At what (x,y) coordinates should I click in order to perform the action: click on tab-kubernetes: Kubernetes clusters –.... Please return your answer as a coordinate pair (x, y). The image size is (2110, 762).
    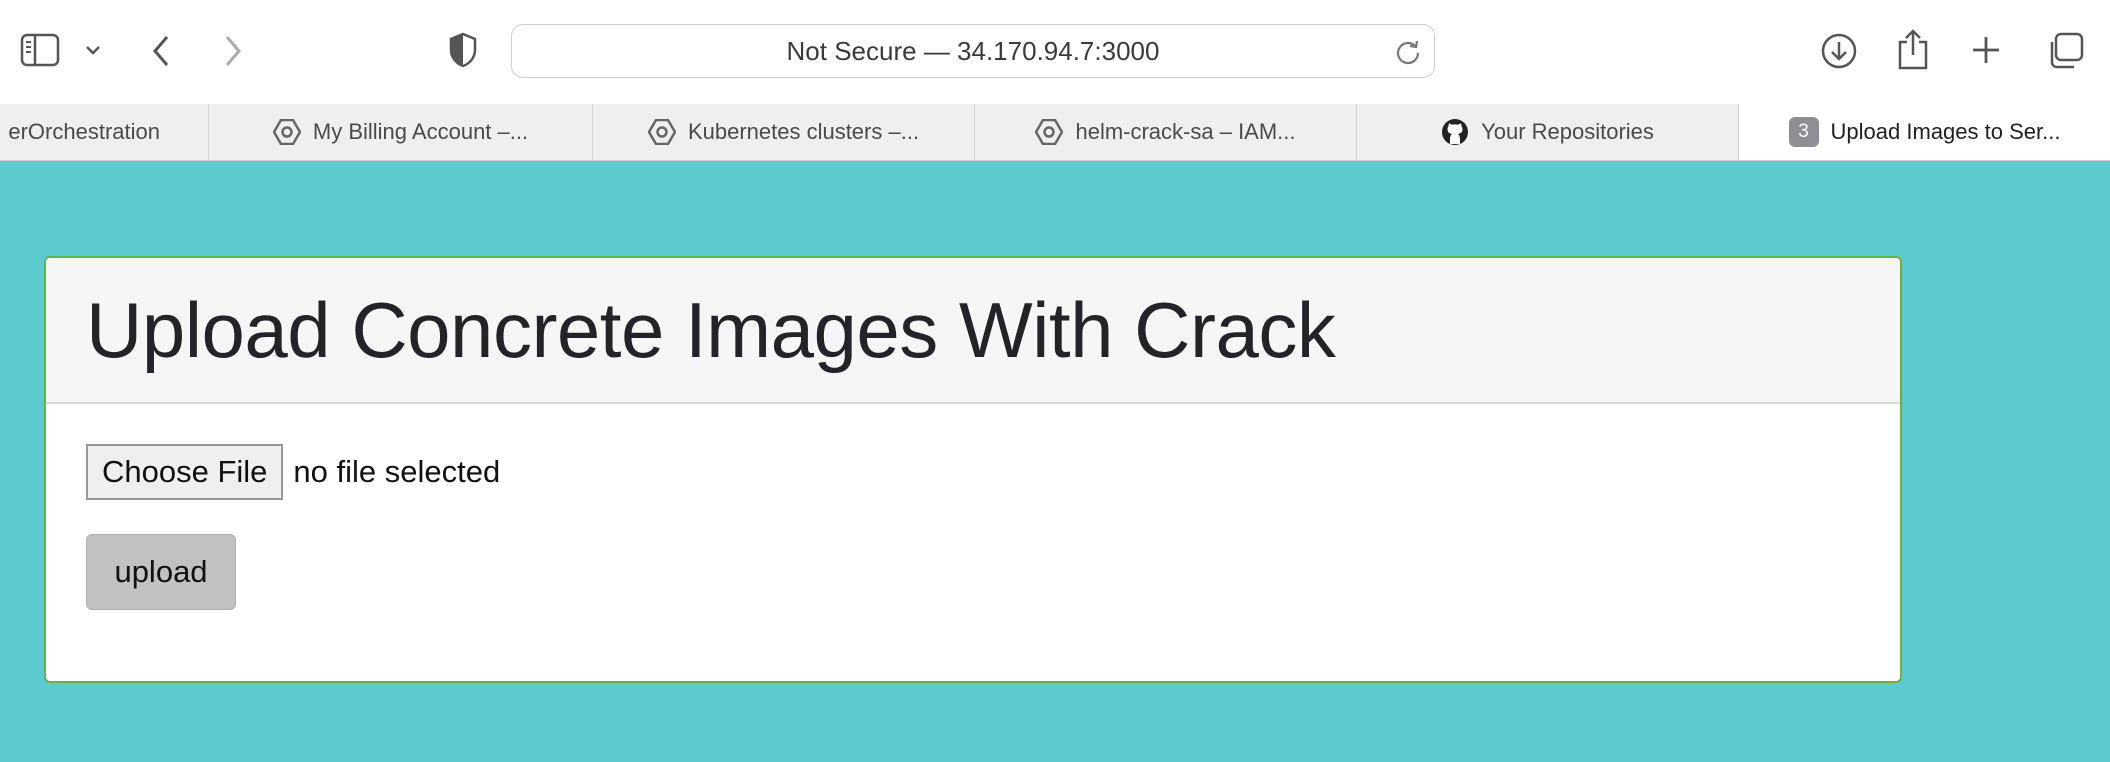
    Looking at the image, I should click on (784, 132).